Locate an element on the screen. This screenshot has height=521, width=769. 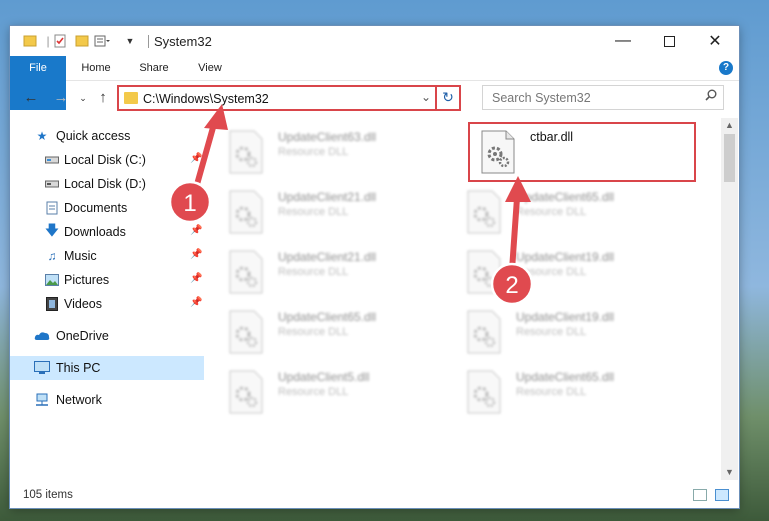
title-divider is located at coordinates (148, 41).